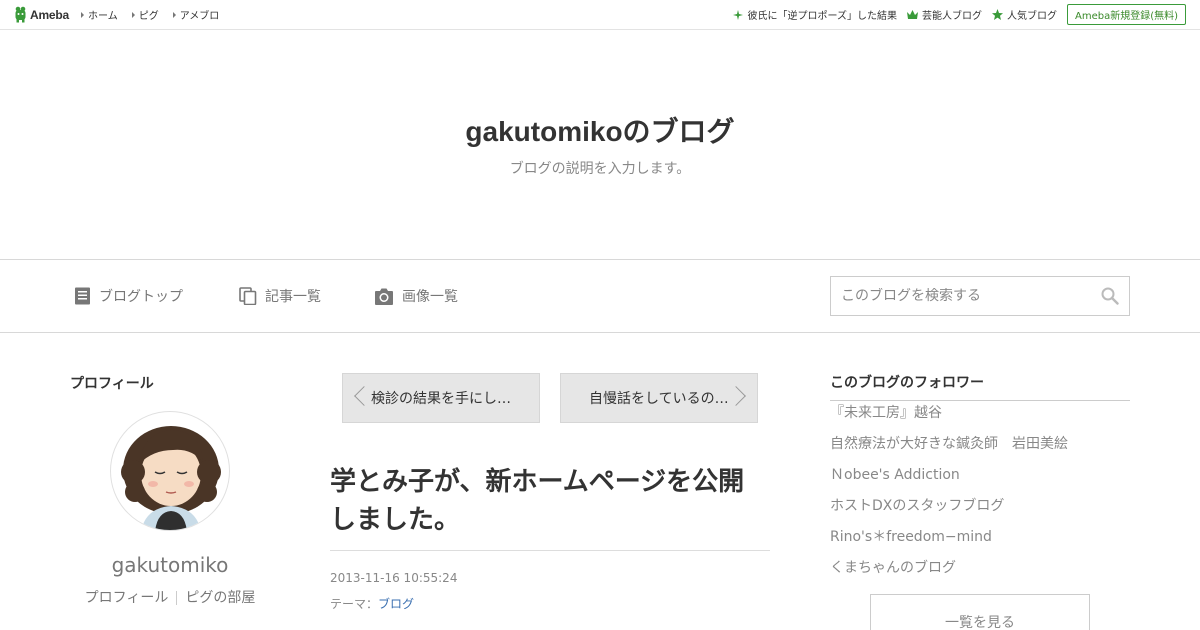 The width and height of the screenshot is (1200, 630). I want to click on follower-item: ホストDXのスタッフブログ, so click(980, 511).